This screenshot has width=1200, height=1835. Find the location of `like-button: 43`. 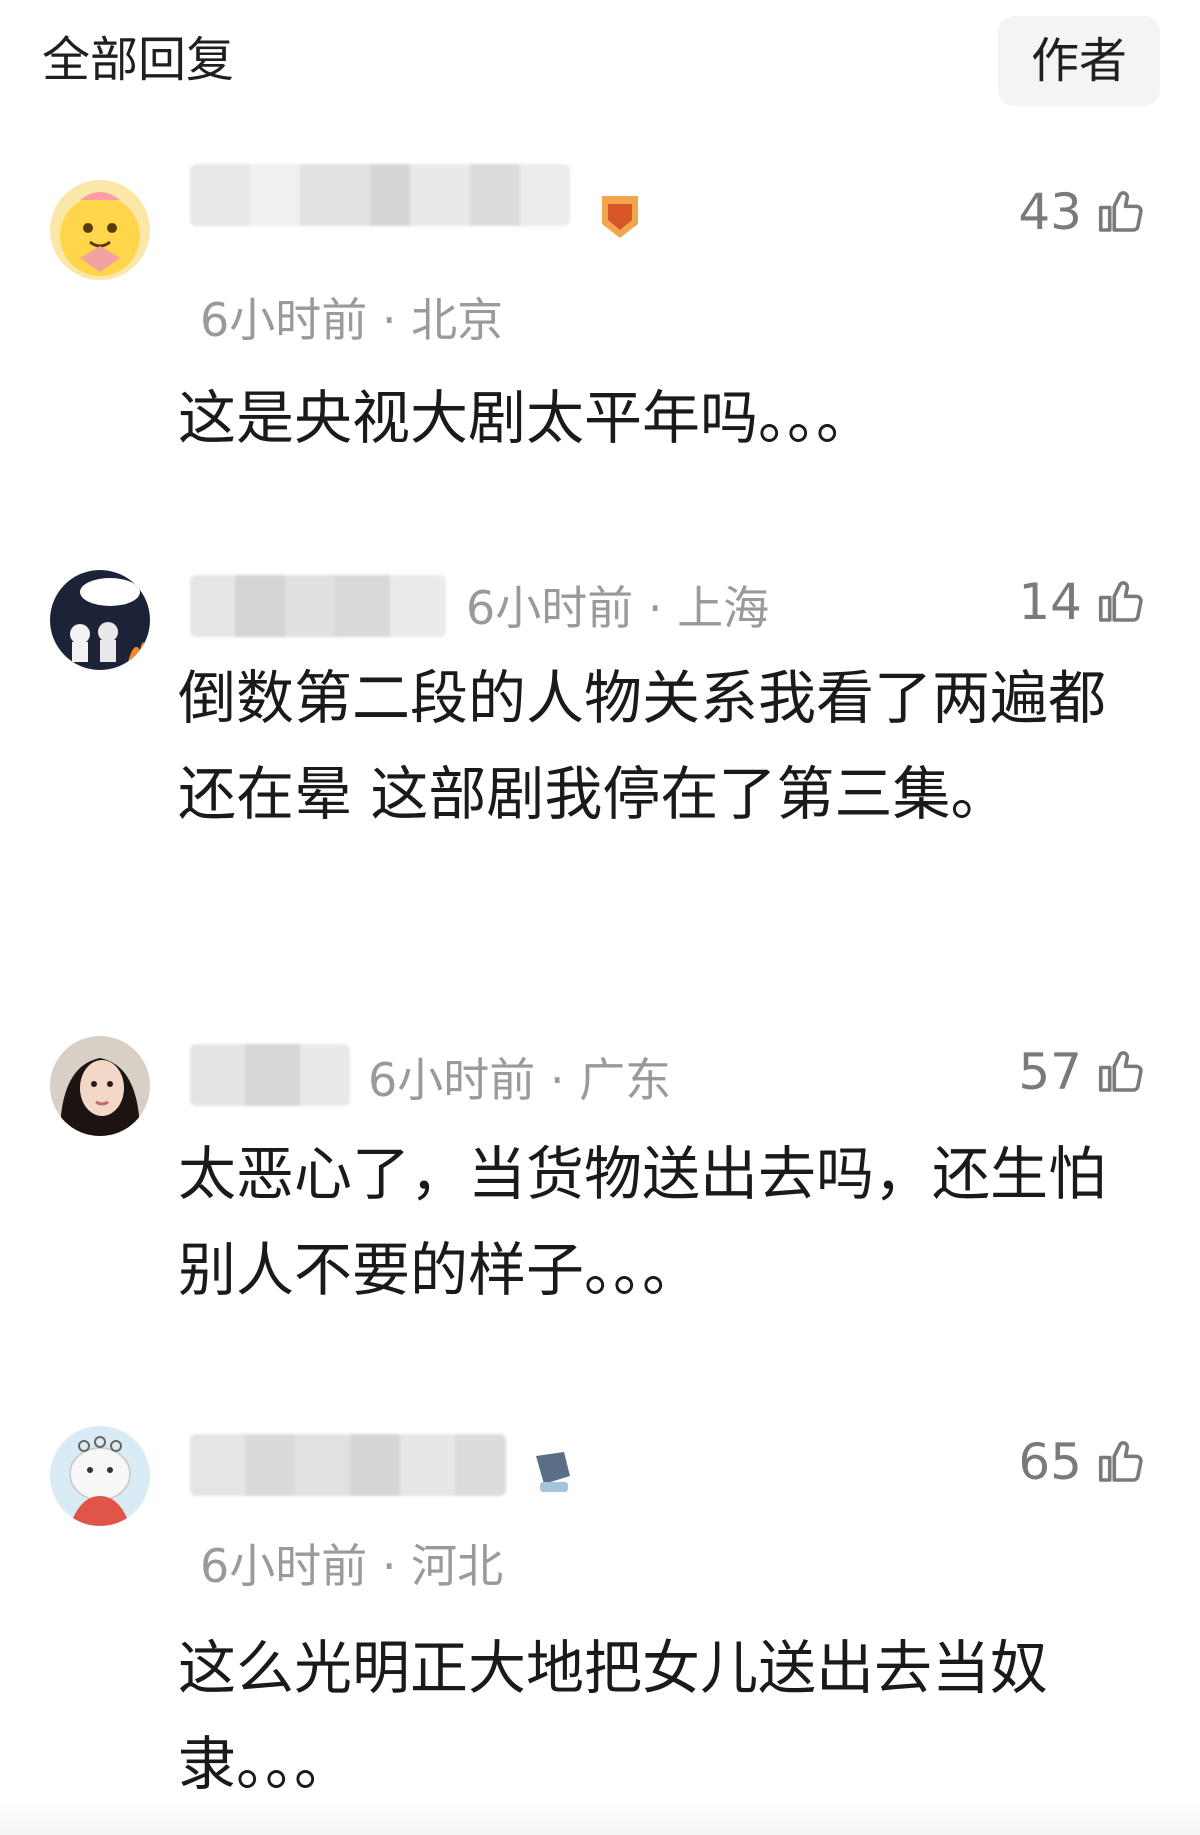

like-button: 43 is located at coordinates (1083, 212).